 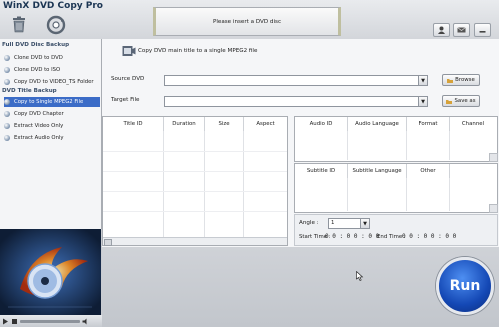 What do you see at coordinates (86, 321) in the screenshot?
I see `volume-icon` at bounding box center [86, 321].